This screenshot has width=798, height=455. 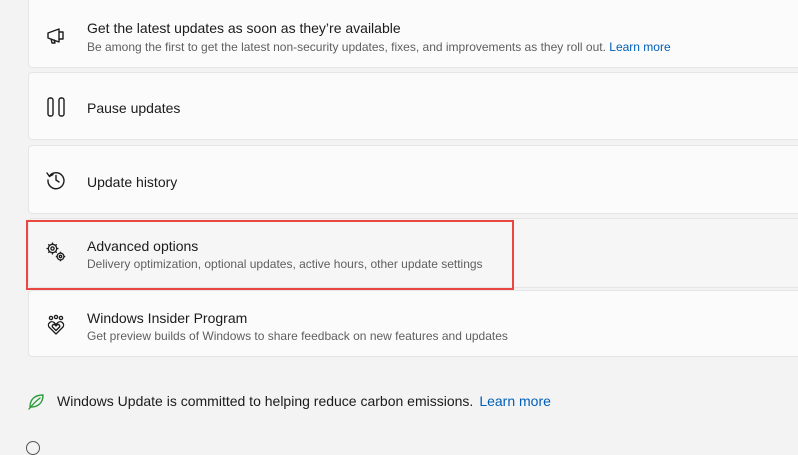 I want to click on insider-hearts-icon, so click(x=56, y=325).